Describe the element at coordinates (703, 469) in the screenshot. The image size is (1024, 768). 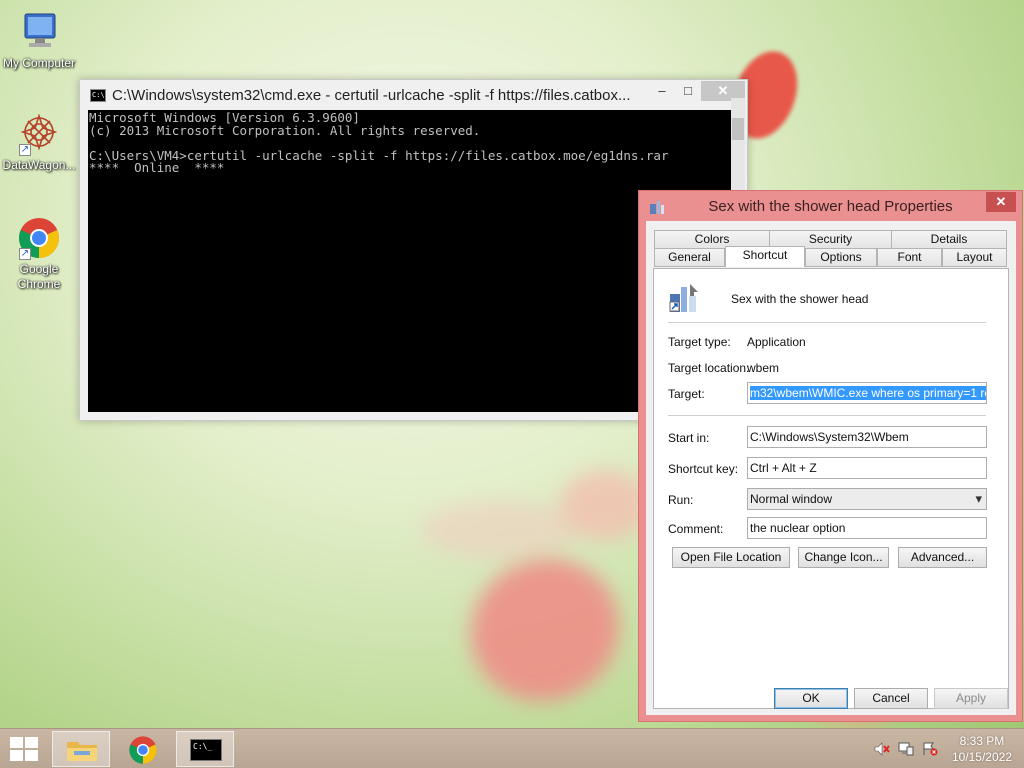
I see `shortcut-key-label: Shortcut key:` at that location.